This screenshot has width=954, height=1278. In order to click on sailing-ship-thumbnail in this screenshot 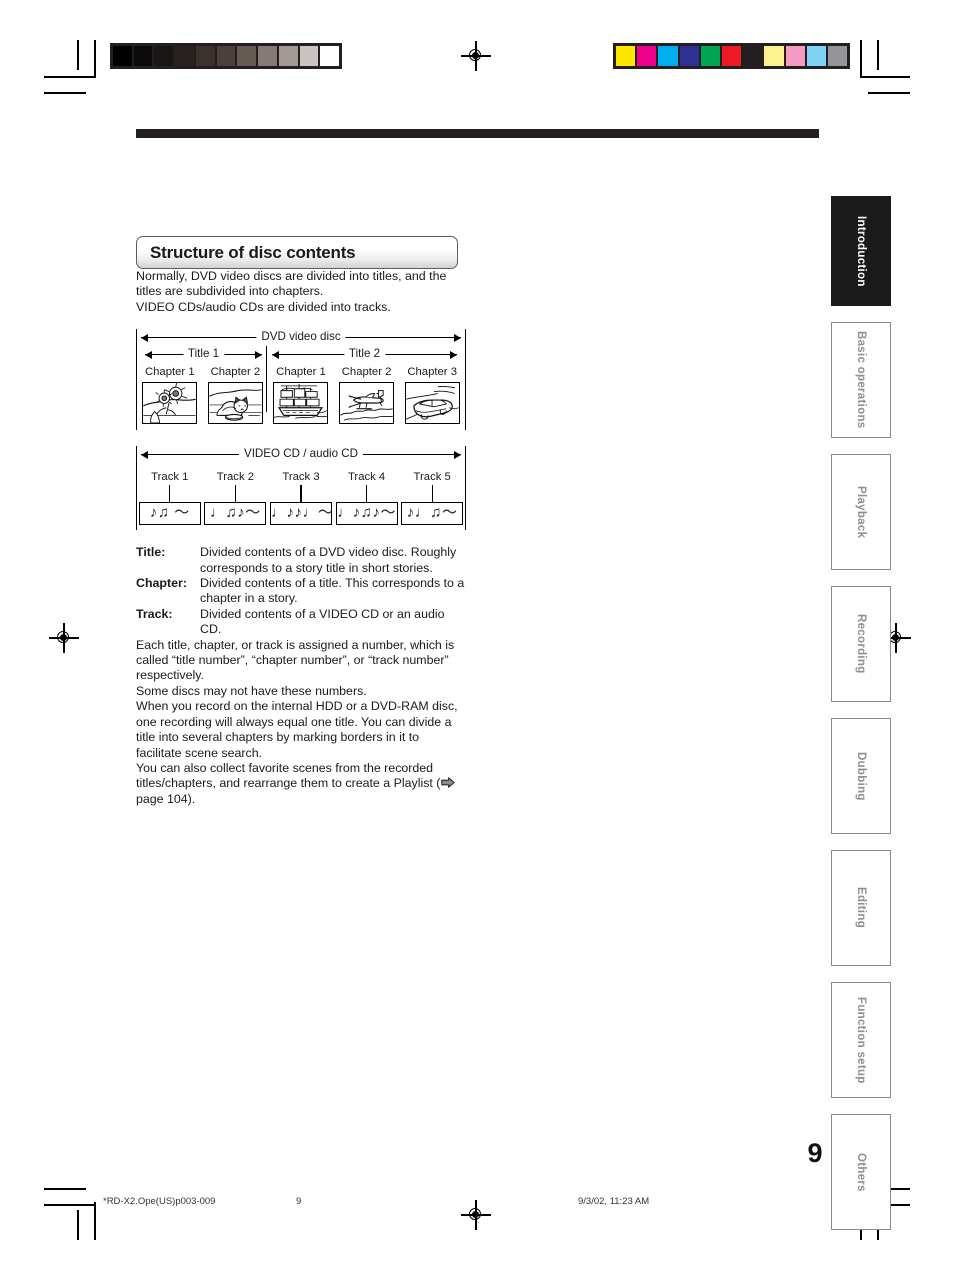, I will do `click(301, 403)`.